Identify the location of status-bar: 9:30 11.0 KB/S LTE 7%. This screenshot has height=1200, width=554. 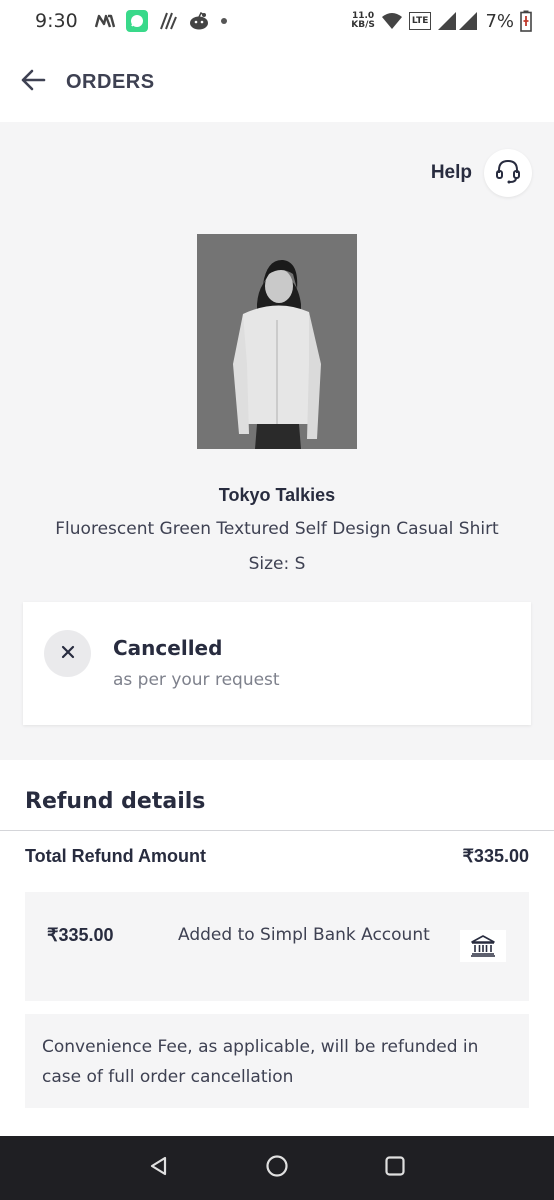
(277, 21).